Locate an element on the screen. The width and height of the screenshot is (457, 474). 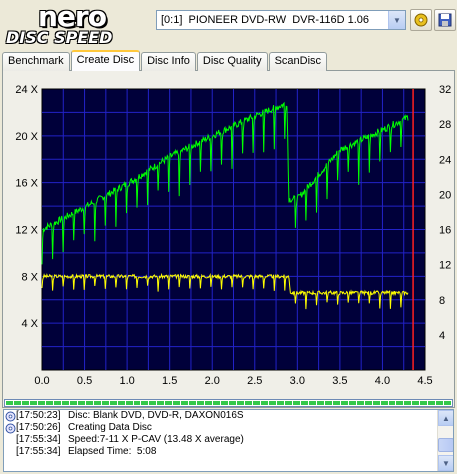
y-left-tick-label: 8 X is located at coordinates (29, 277).